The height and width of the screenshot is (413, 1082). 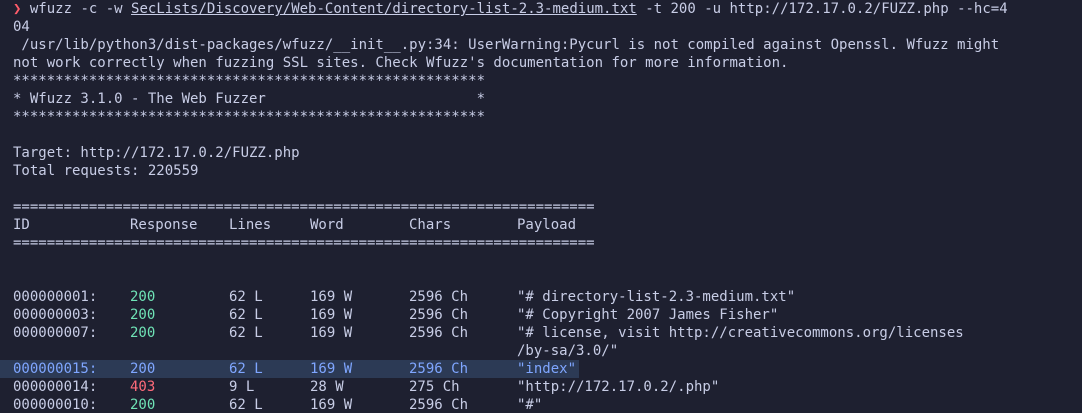 What do you see at coordinates (568, 351) in the screenshot?
I see `row-payload-continuation: /by-sa/3.0/"` at bounding box center [568, 351].